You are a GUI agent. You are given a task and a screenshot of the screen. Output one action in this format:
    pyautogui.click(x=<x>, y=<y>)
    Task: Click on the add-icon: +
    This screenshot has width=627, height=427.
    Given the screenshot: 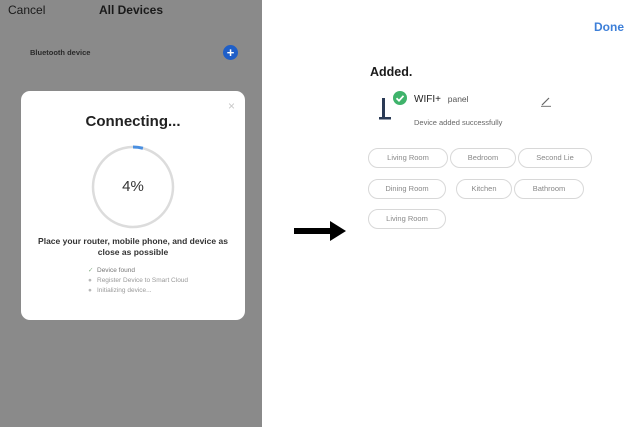 What is the action you would take?
    pyautogui.click(x=230, y=52)
    